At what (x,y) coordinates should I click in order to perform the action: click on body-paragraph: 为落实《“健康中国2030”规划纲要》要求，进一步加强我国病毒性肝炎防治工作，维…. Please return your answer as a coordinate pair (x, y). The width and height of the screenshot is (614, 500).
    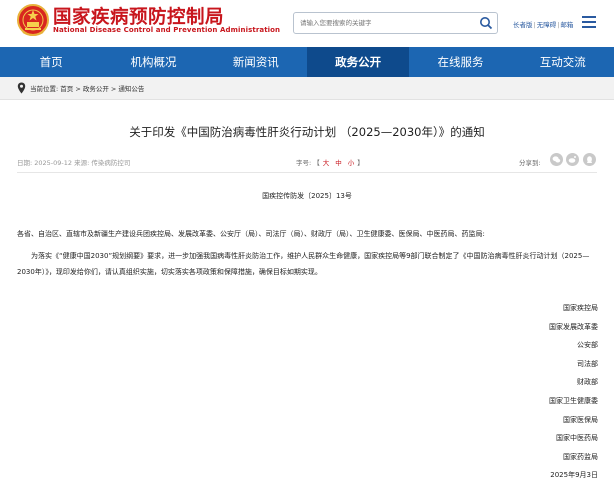
    Looking at the image, I should click on (303, 264).